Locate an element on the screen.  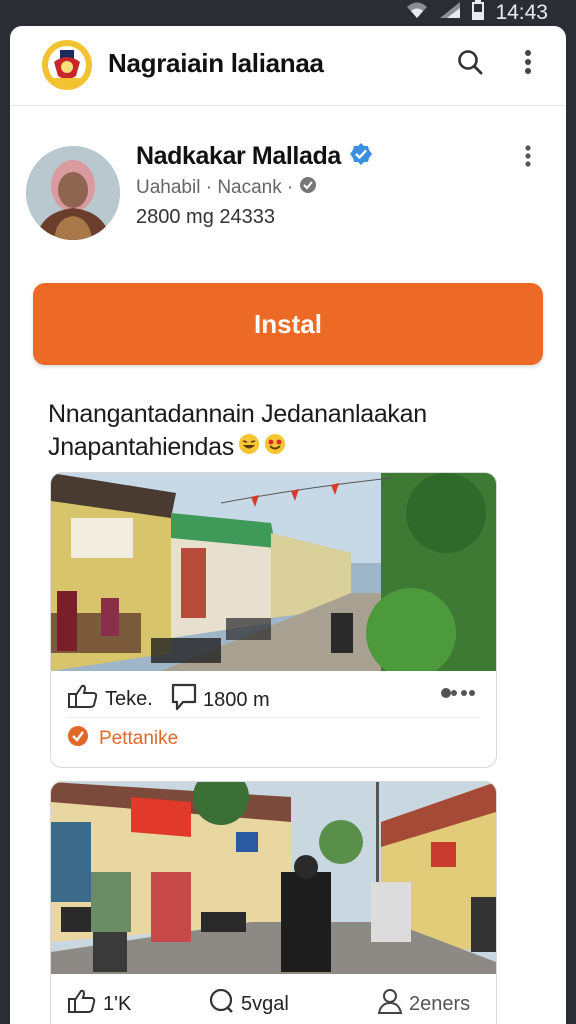
post-tag: Pettanike is located at coordinates (122, 739).